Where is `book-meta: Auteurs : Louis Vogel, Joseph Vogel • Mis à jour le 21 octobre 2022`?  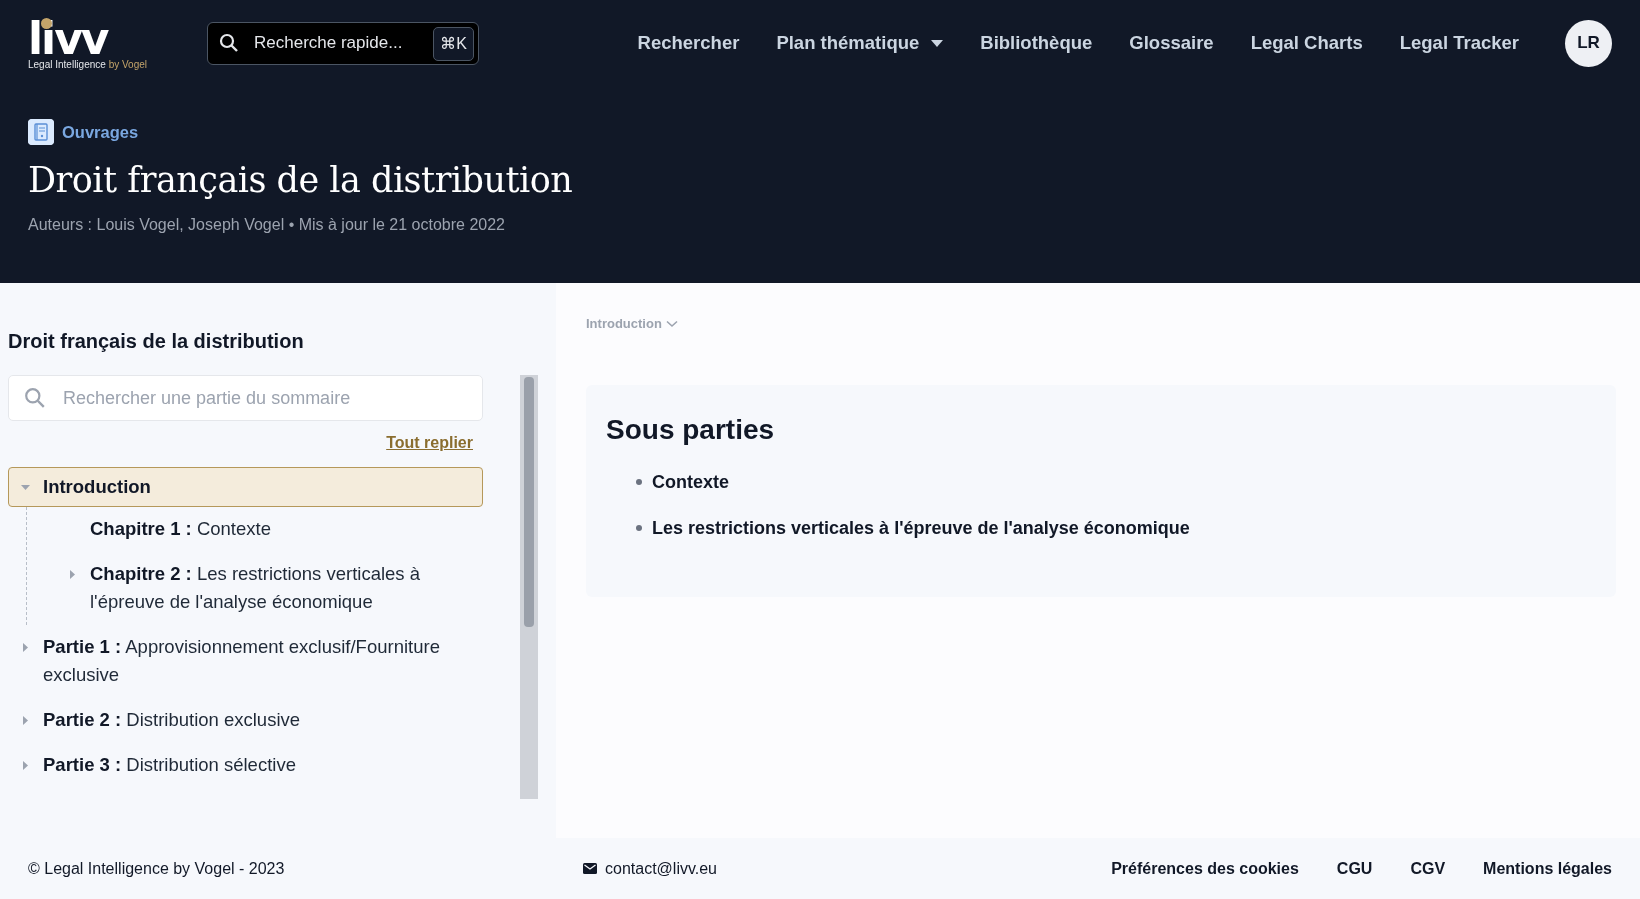
book-meta: Auteurs : Louis Vogel, Joseph Vogel • Mis à jour le 21 octobre 2022 is located at coordinates (267, 225).